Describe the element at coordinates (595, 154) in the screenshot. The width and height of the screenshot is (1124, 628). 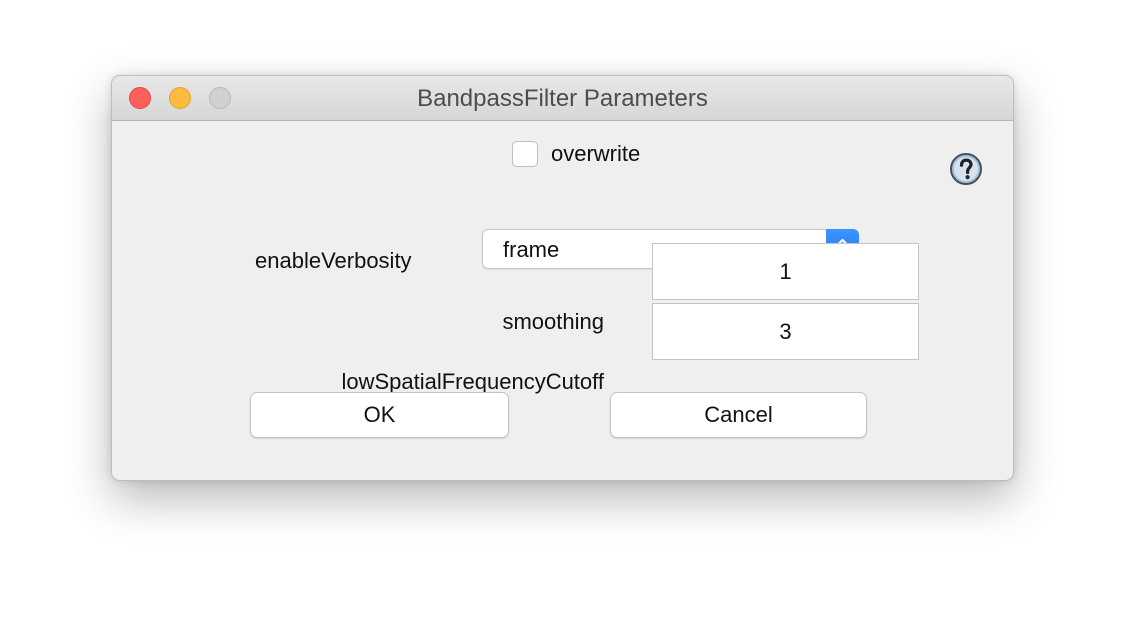
I see `overwrite-label: overwrite` at that location.